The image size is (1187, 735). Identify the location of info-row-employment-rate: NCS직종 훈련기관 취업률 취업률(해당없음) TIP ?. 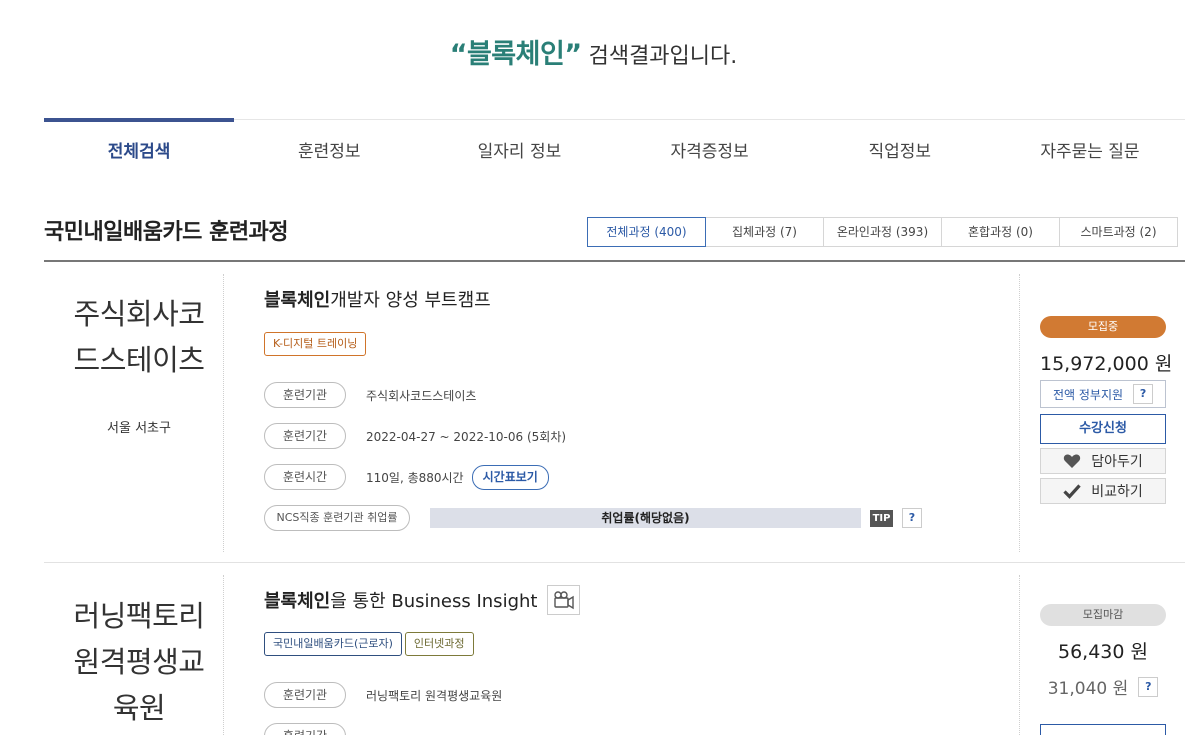
(593, 518).